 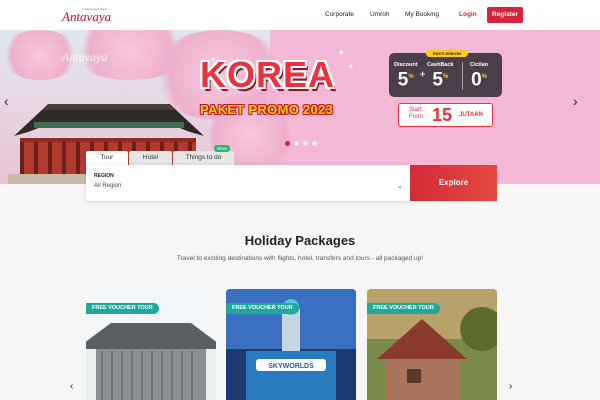 What do you see at coordinates (471, 115) in the screenshot?
I see `start-price-unit: JUTAAN` at bounding box center [471, 115].